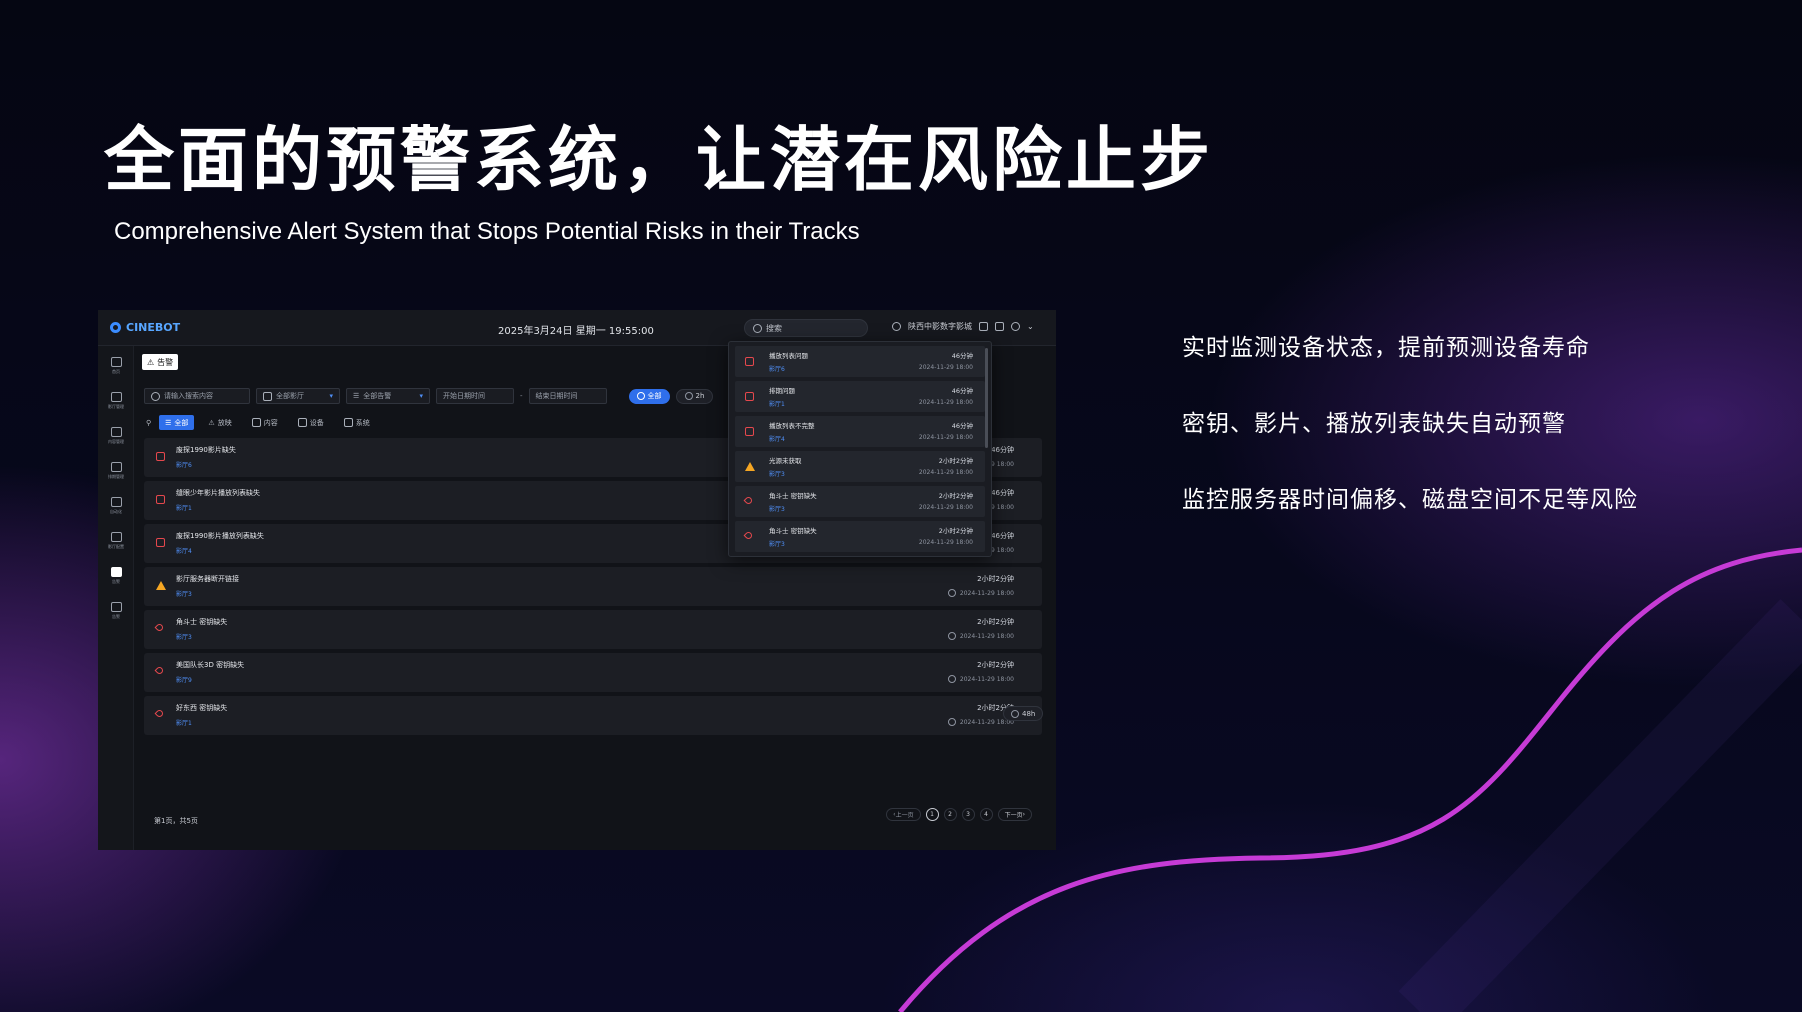 This screenshot has width=1802, height=1012. Describe the element at coordinates (999, 326) in the screenshot. I see `fullscreen-icon` at that location.